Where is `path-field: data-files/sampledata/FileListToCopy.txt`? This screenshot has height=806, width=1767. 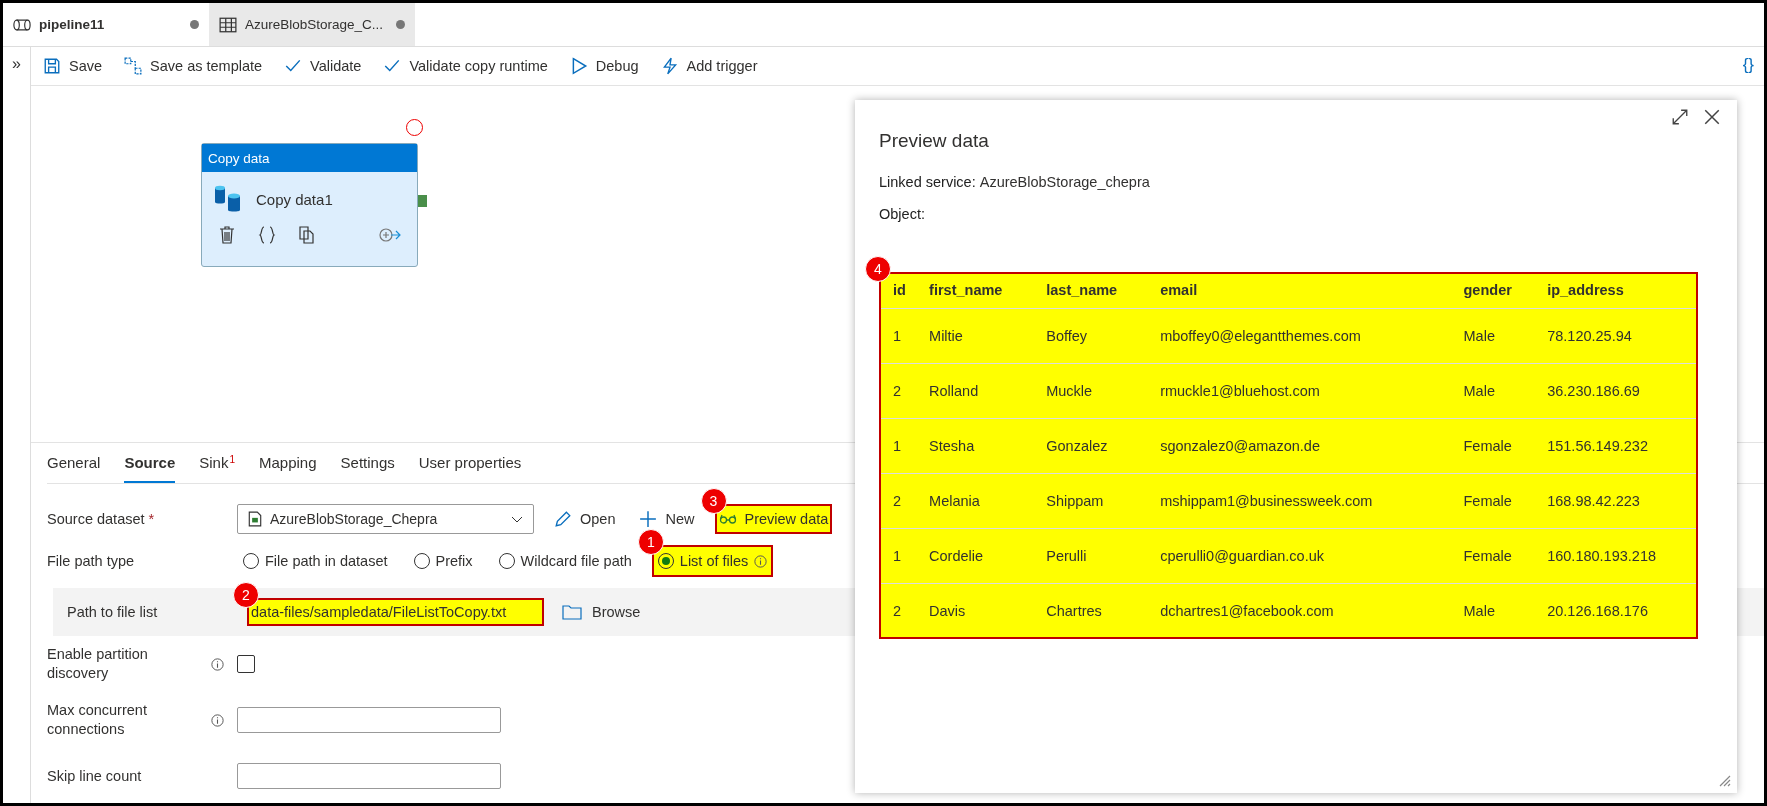
path-field: data-files/sampledata/FileListToCopy.txt is located at coordinates (395, 612).